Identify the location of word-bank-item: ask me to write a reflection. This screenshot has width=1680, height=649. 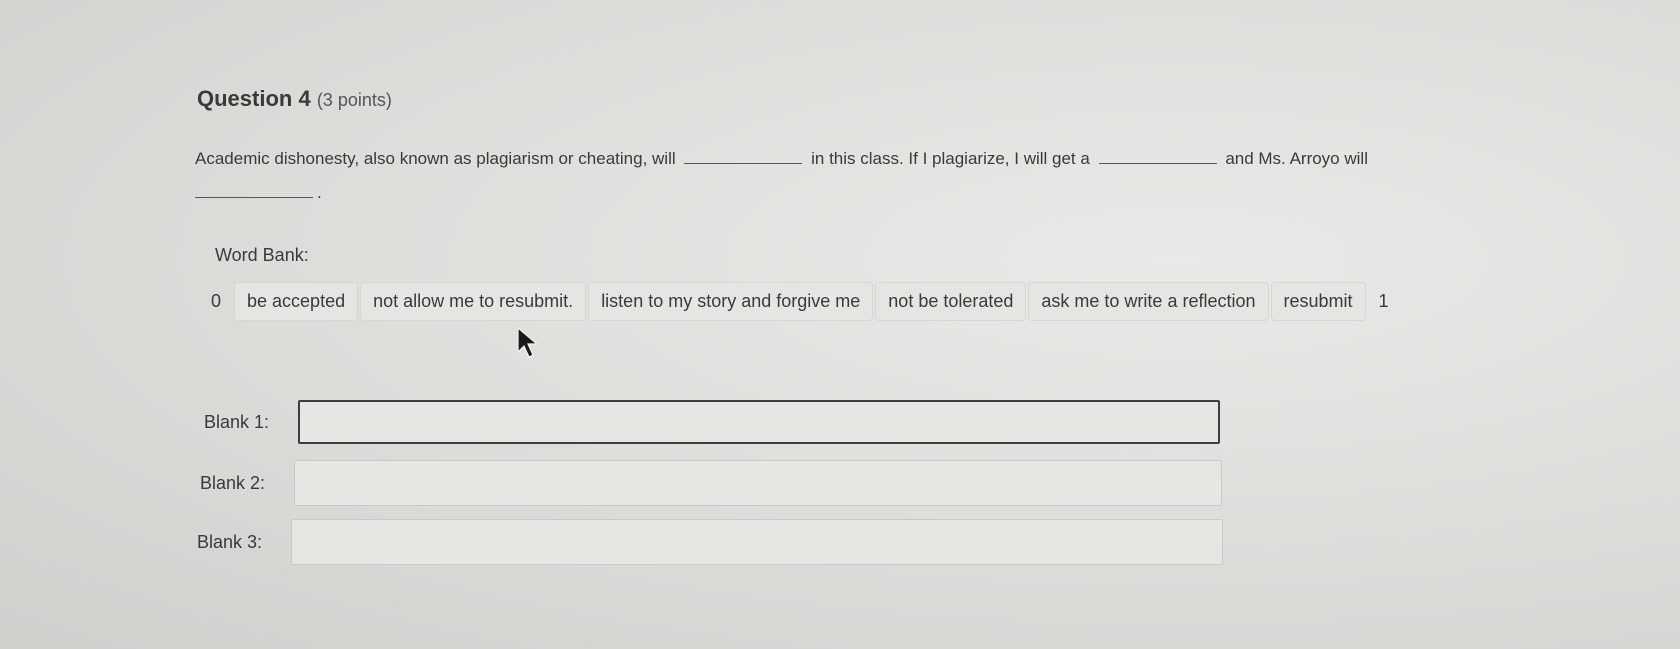
(1148, 301).